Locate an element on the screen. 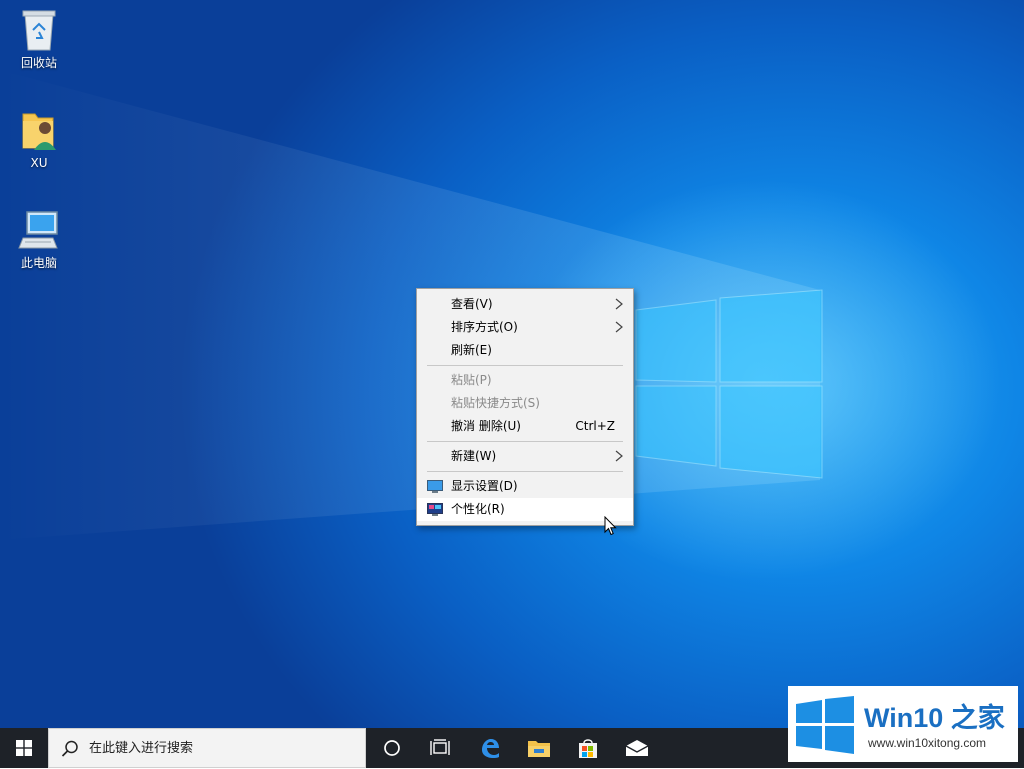 The width and height of the screenshot is (1024, 769). desktop-icon-user-folder: XU is located at coordinates (39, 139).